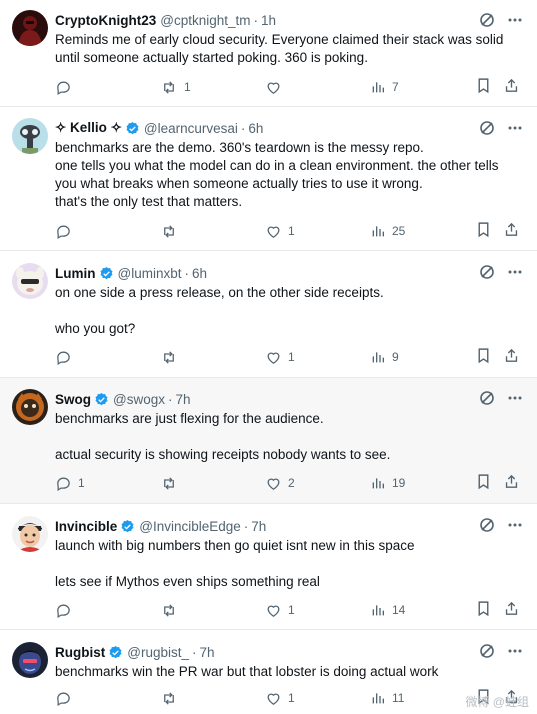 The height and width of the screenshot is (714, 537). Describe the element at coordinates (399, 231) in the screenshot. I see `view-count: 25` at that location.